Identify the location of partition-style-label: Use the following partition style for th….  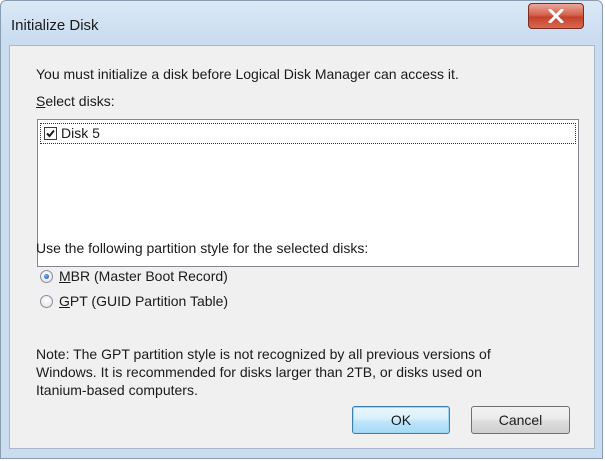
(202, 248).